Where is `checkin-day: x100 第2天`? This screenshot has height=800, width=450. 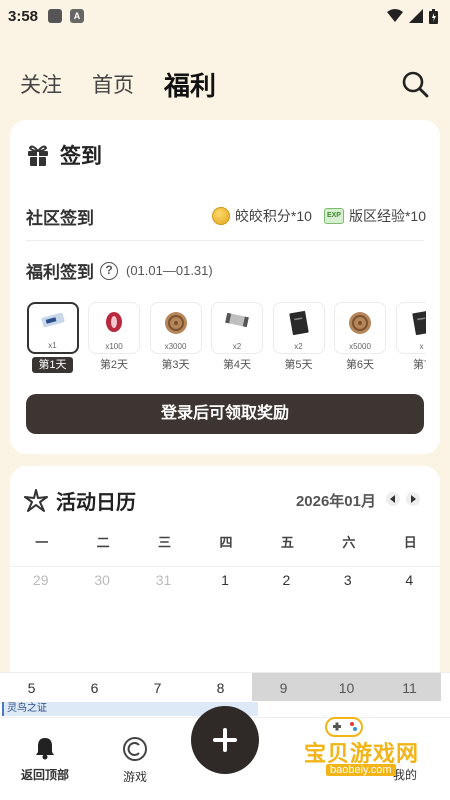
checkin-day: x100 第2天 is located at coordinates (114, 339).